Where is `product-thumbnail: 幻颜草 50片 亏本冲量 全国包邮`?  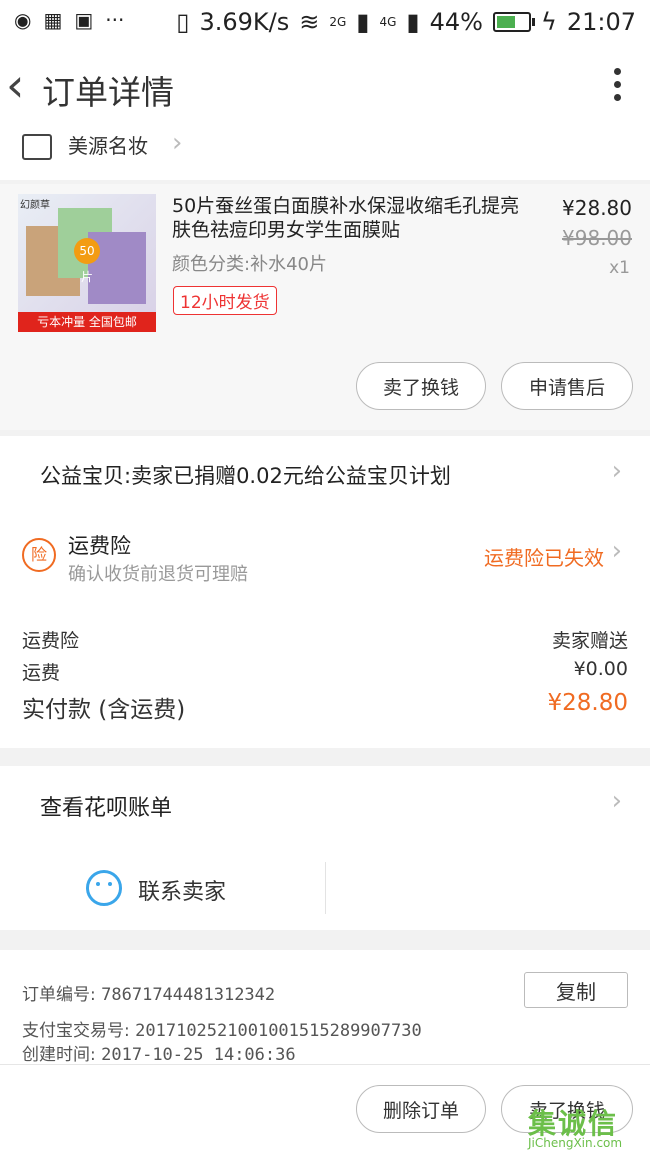
product-thumbnail: 幻颜草 50片 亏本冲量 全国包邮 is located at coordinates (87, 263).